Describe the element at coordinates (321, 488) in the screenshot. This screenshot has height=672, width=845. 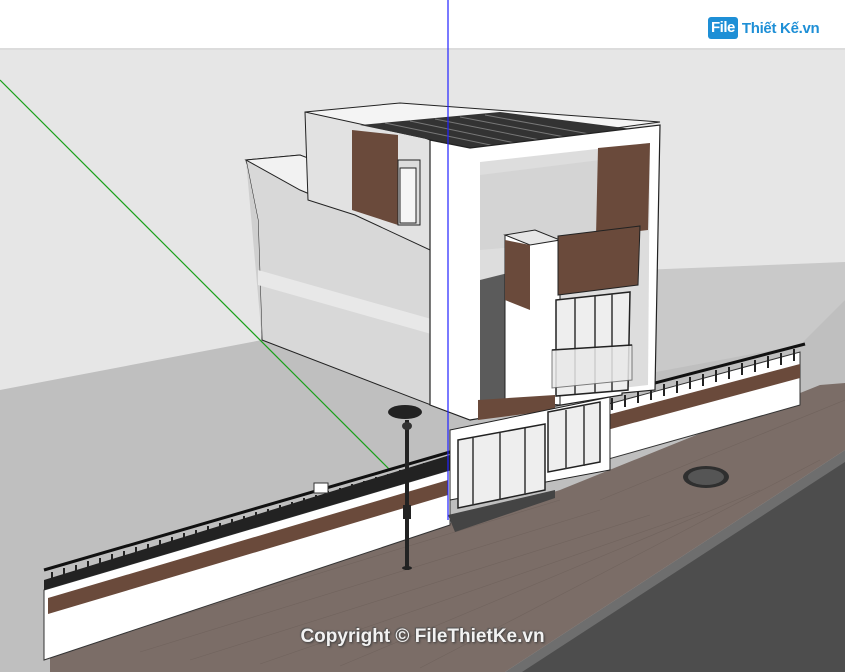
I see `mailbox` at that location.